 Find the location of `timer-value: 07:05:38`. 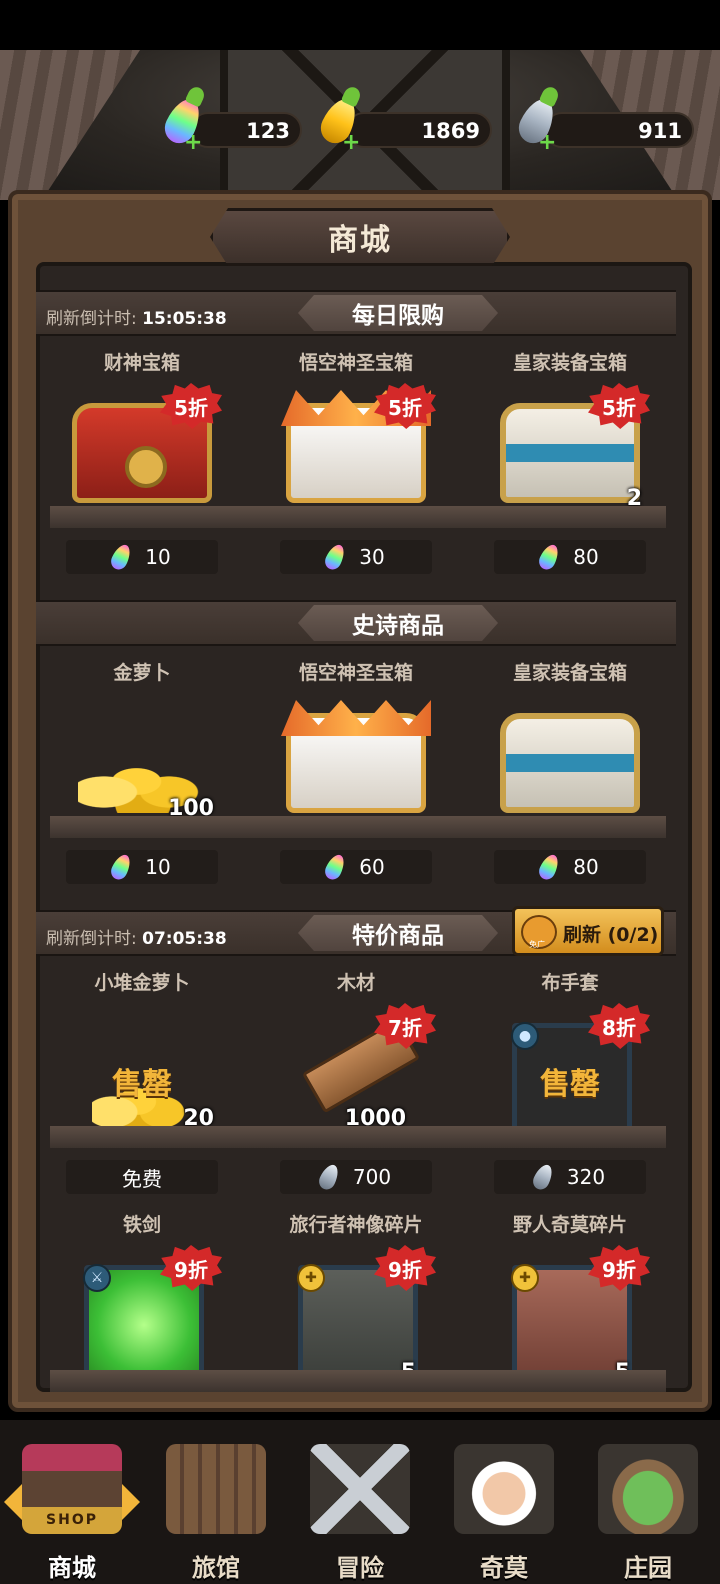

timer-value: 07:05:38 is located at coordinates (184, 939).